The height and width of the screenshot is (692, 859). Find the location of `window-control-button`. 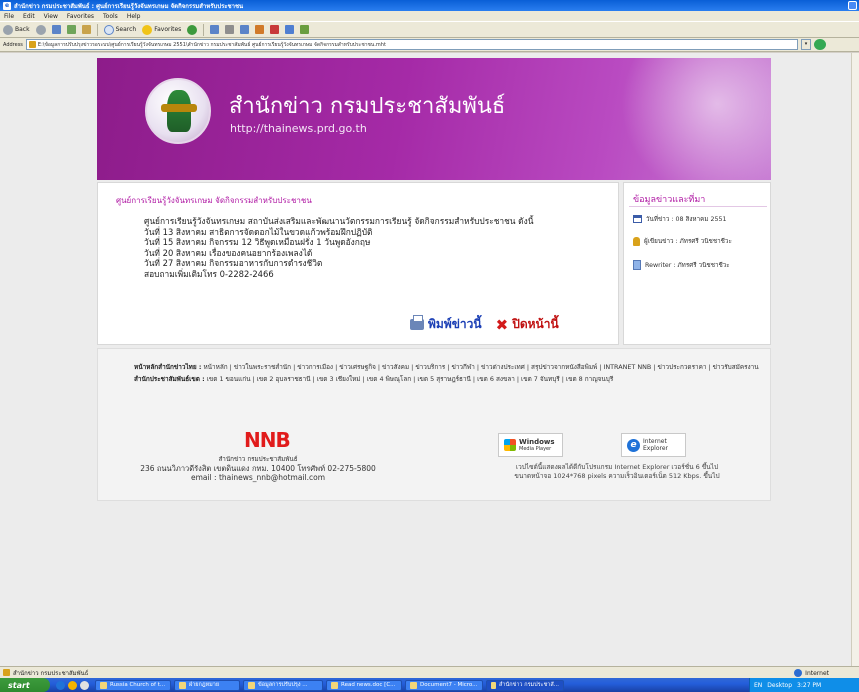

window-control-button is located at coordinates (852, 5).